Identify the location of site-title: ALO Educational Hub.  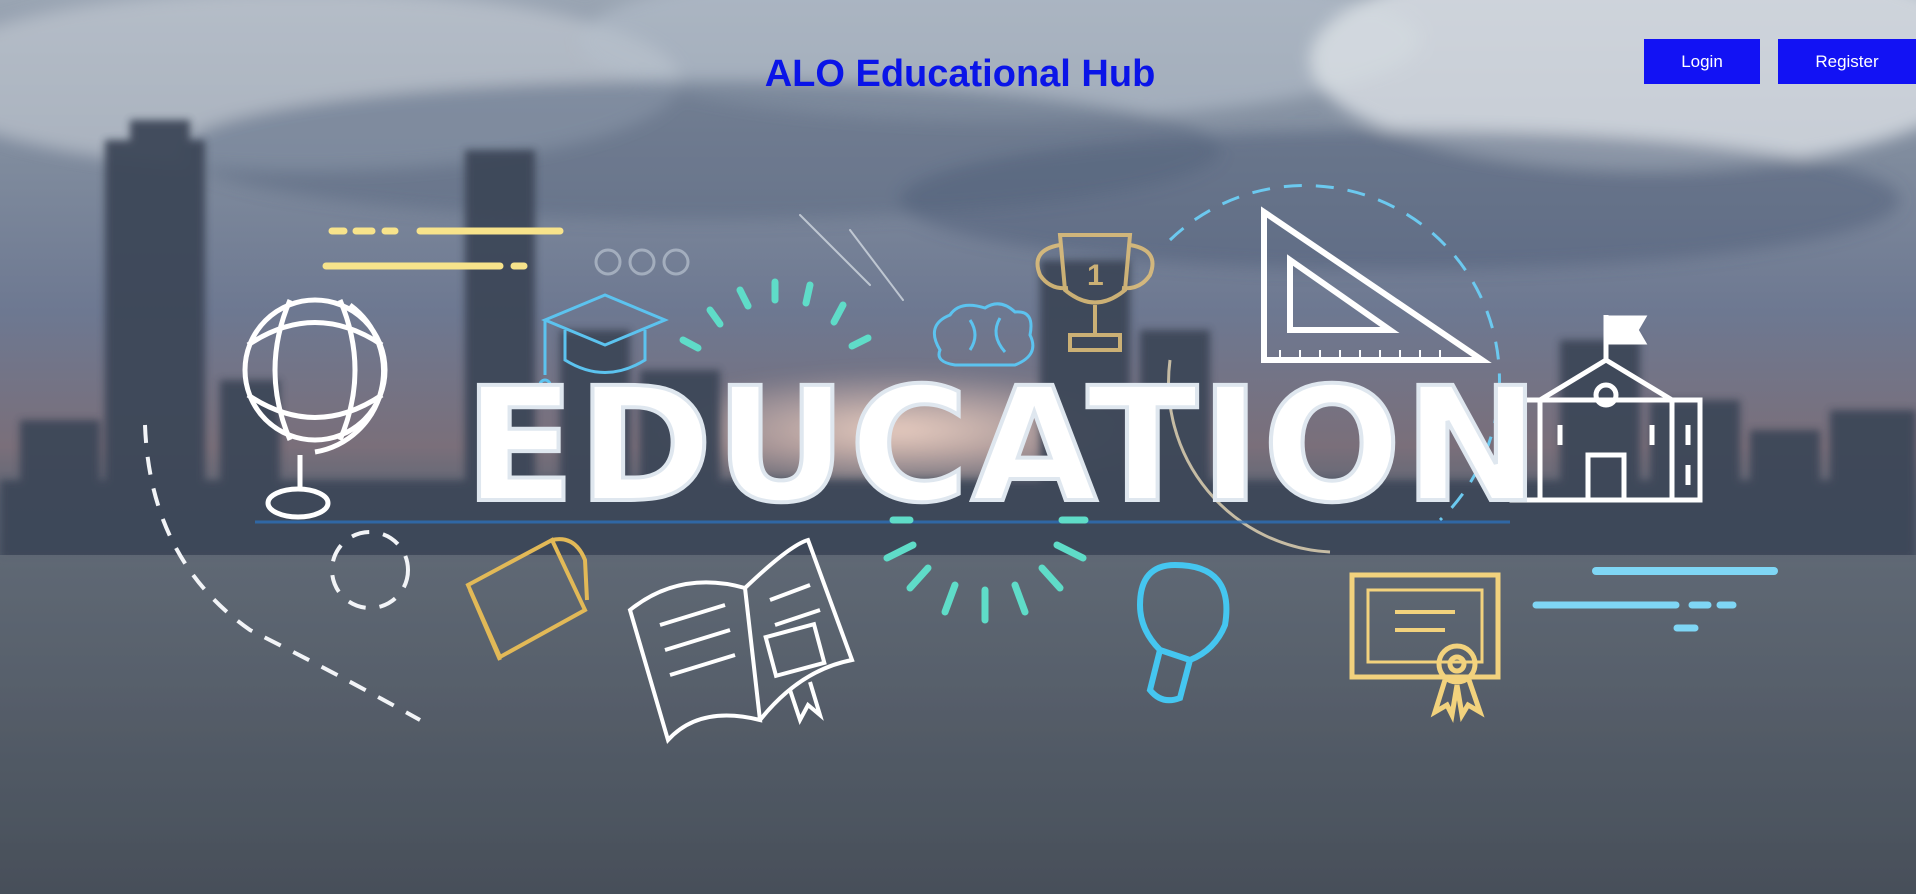
(958, 74).